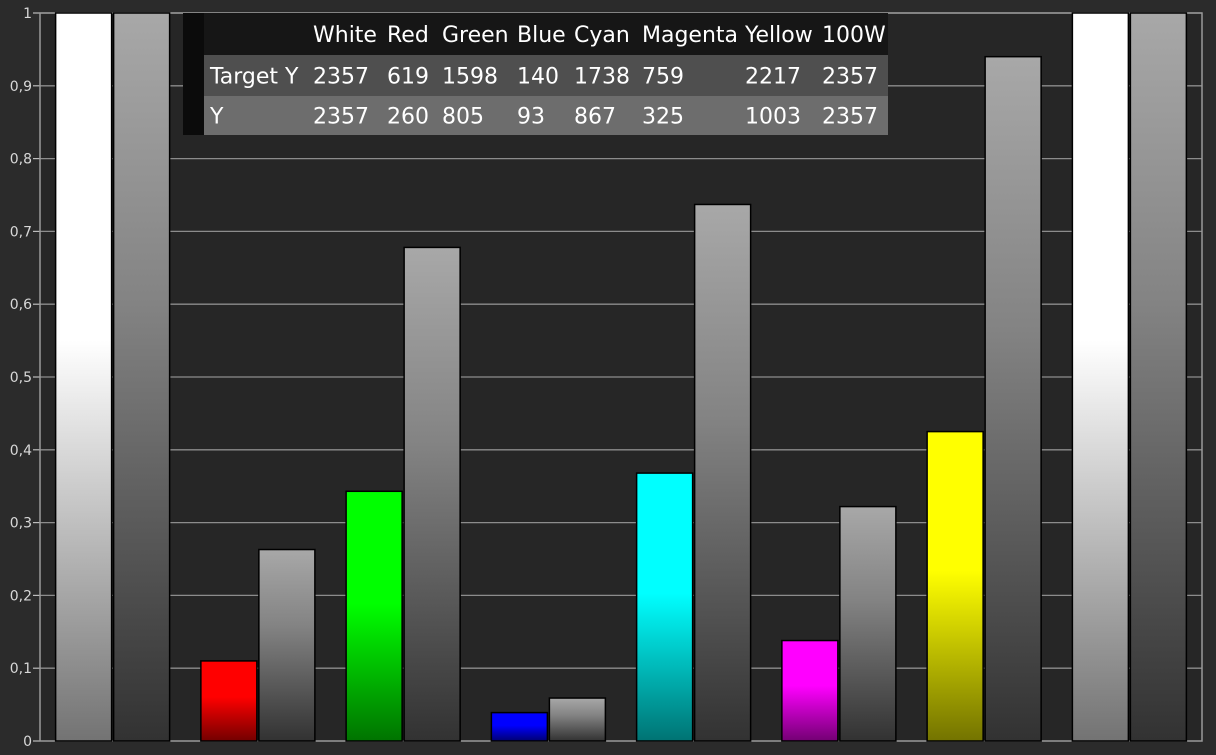 The width and height of the screenshot is (1216, 755). I want to click on table-cell: 1598, so click(470, 77).